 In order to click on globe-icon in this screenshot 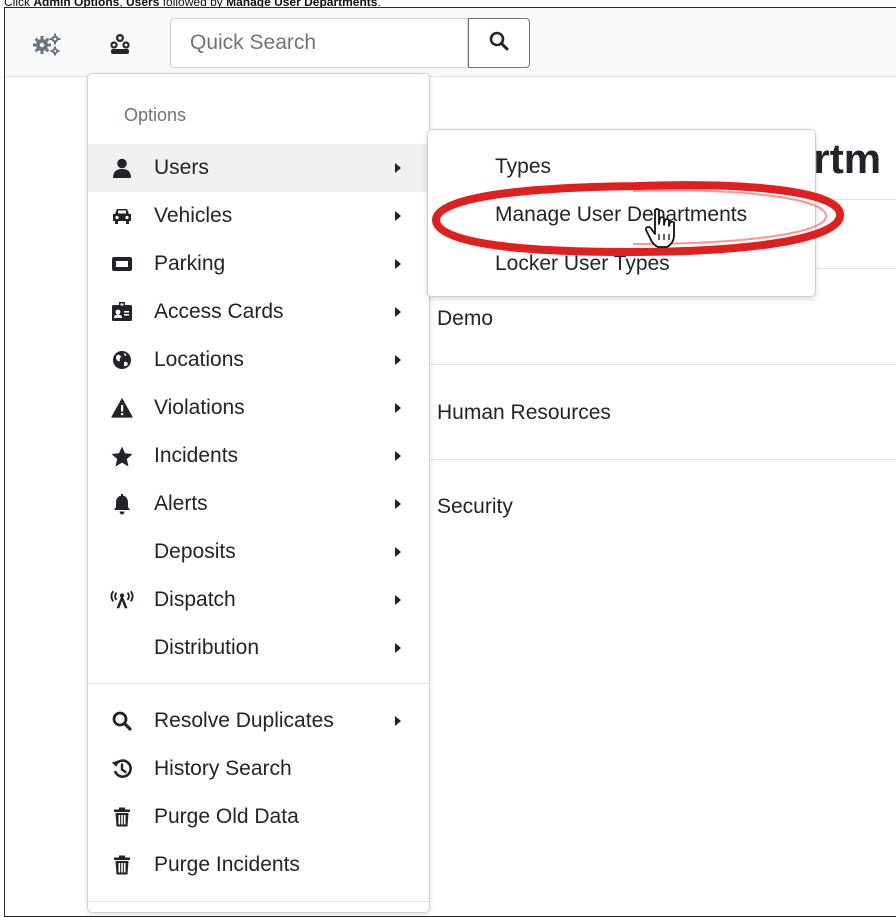, I will do `click(122, 360)`.